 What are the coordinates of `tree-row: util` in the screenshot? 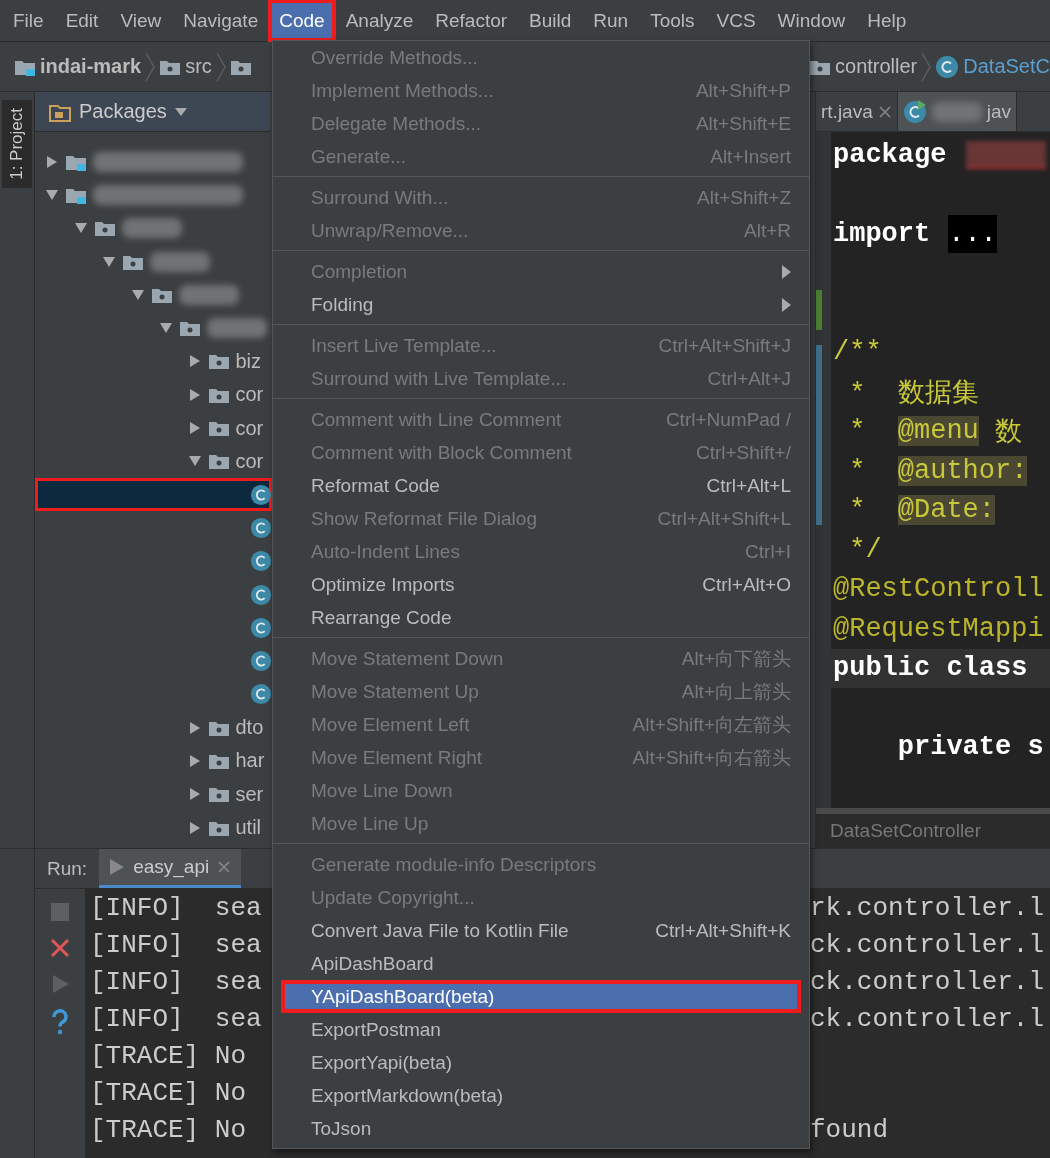 It's located at (153, 827).